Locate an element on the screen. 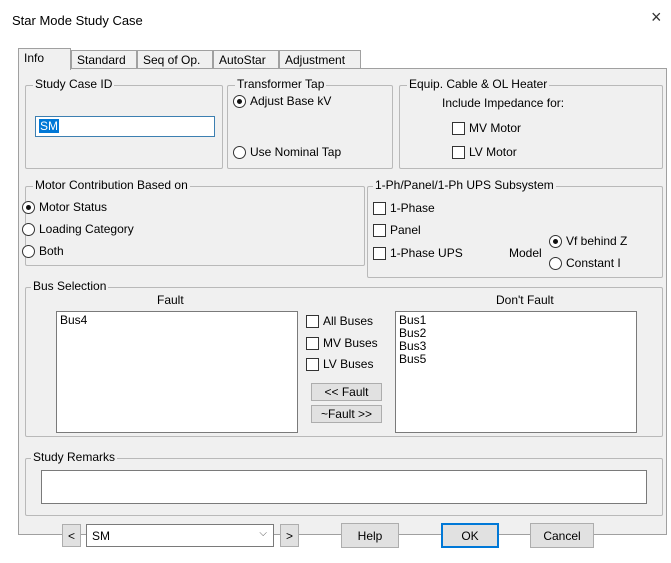  vf-behind-z-label: Vf behind Z is located at coordinates (597, 241).